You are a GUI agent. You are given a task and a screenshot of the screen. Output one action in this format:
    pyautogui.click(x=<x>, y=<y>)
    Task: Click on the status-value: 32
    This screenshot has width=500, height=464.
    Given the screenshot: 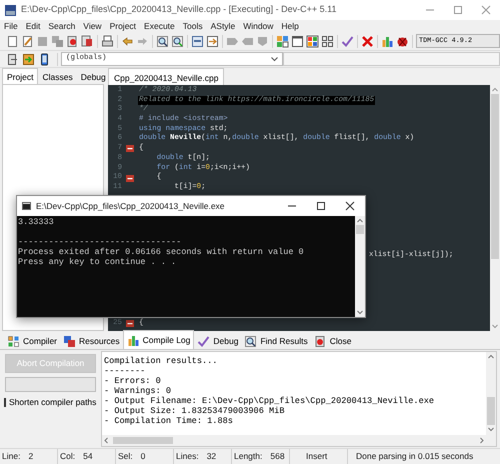 What is the action you would take?
    pyautogui.click(x=211, y=456)
    